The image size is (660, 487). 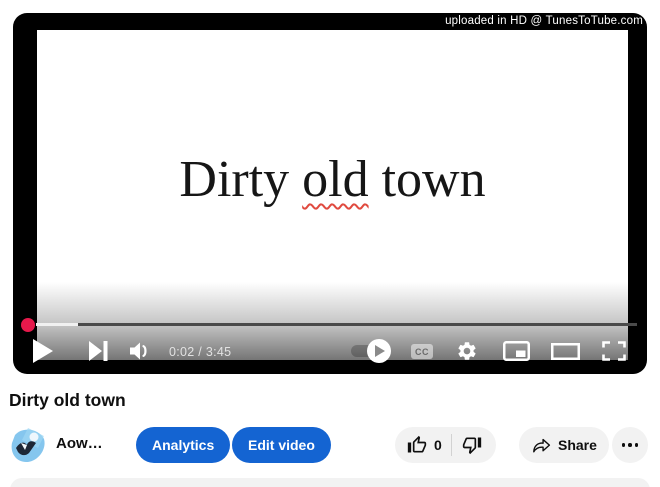 I want to click on settings-button, so click(x=467, y=351).